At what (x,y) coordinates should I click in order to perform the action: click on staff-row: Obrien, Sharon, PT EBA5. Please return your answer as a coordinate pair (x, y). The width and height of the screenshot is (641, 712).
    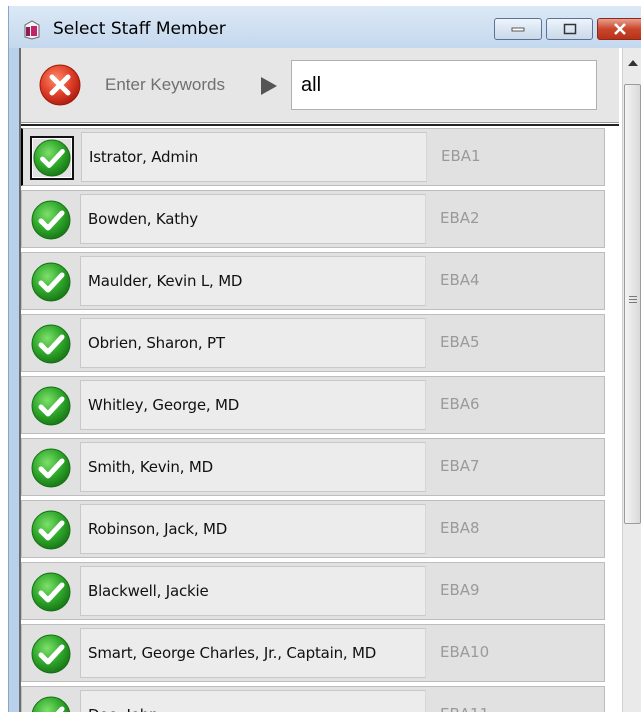
    Looking at the image, I should click on (313, 343).